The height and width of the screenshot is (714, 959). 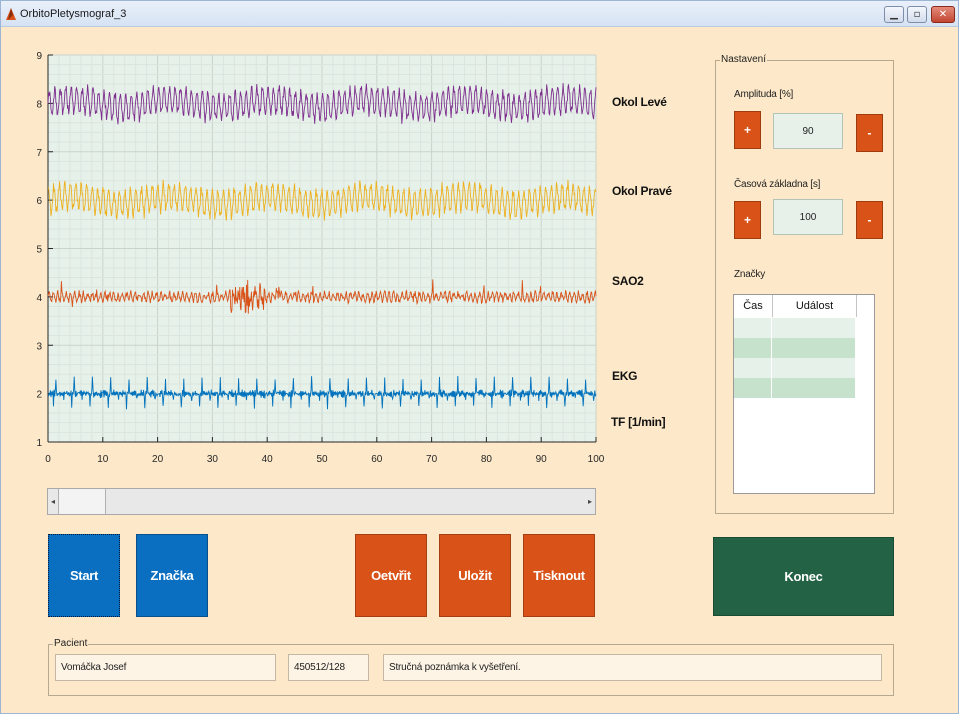 What do you see at coordinates (894, 14) in the screenshot?
I see `minimize-button: ▁` at bounding box center [894, 14].